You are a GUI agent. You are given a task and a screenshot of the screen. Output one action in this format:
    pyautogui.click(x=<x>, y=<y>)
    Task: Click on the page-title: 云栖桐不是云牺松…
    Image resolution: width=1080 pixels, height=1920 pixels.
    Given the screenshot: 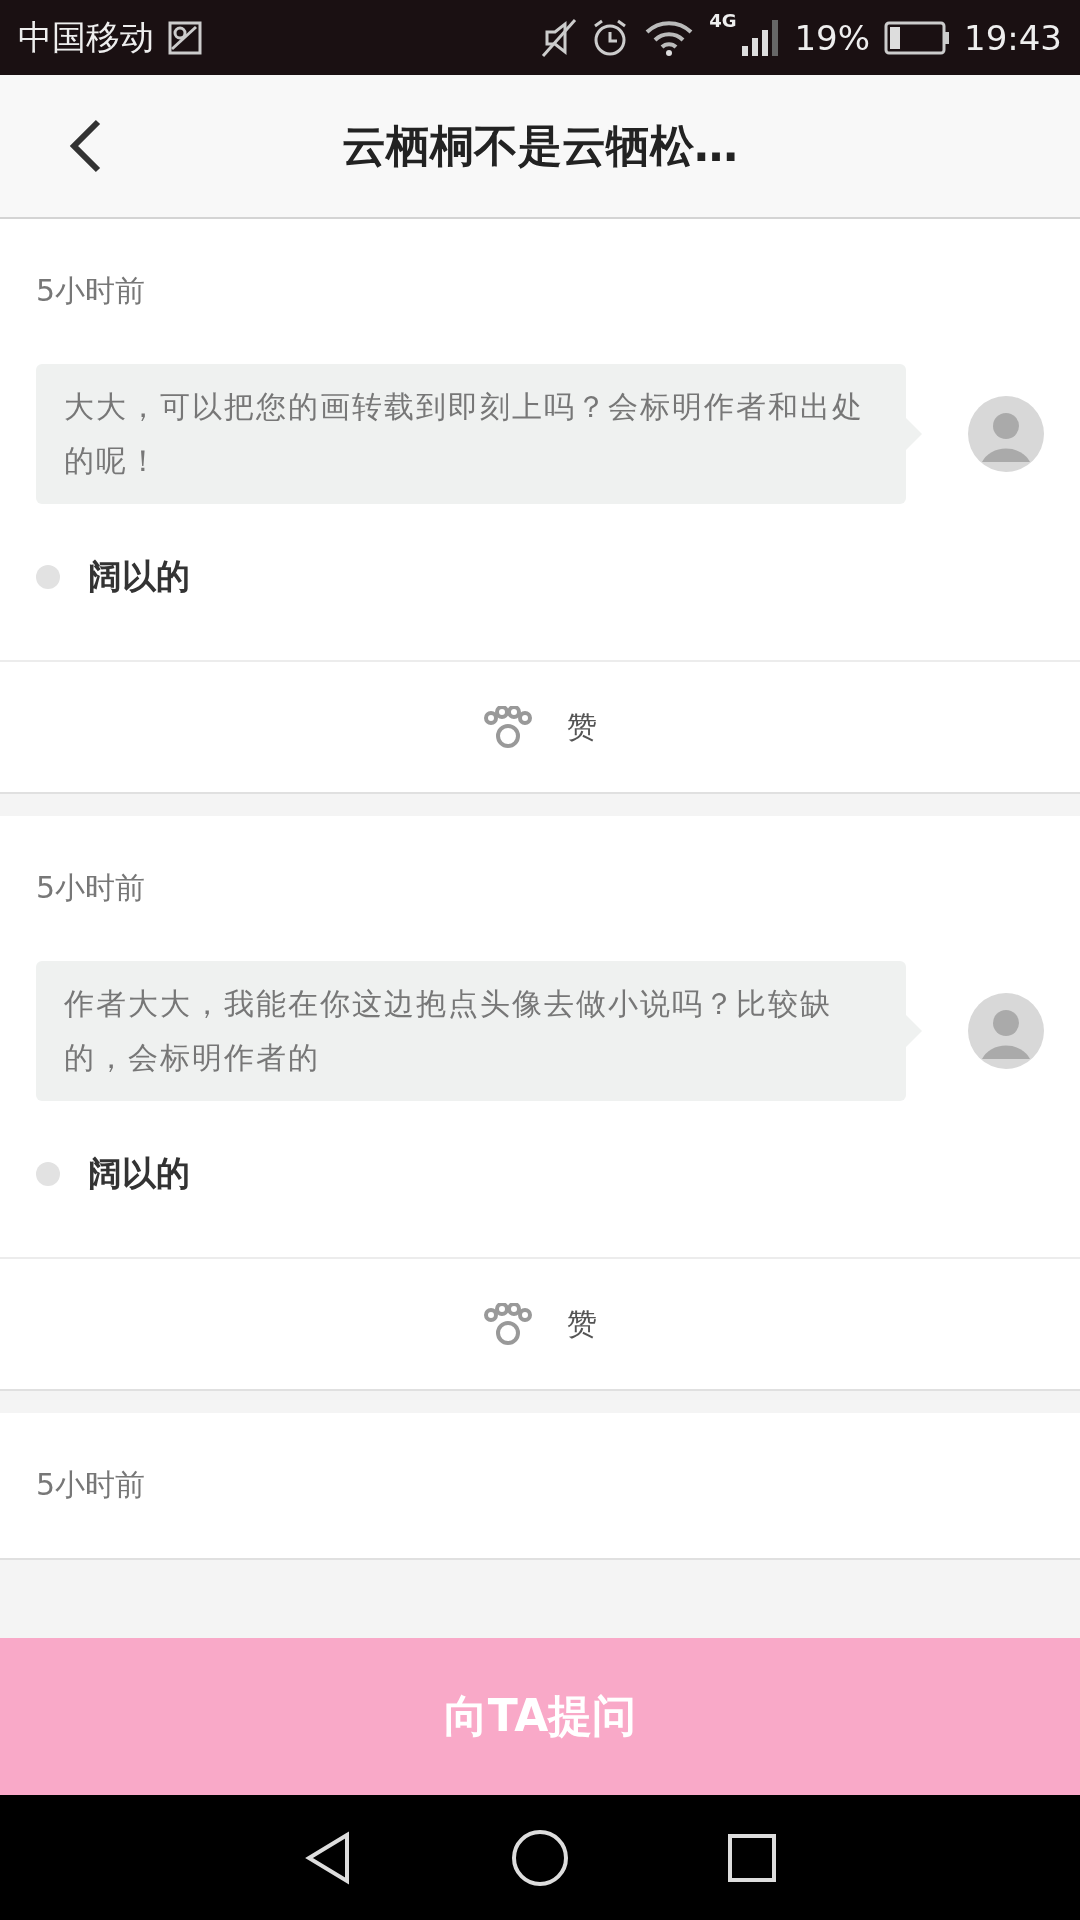 What is the action you would take?
    pyautogui.click(x=540, y=145)
    